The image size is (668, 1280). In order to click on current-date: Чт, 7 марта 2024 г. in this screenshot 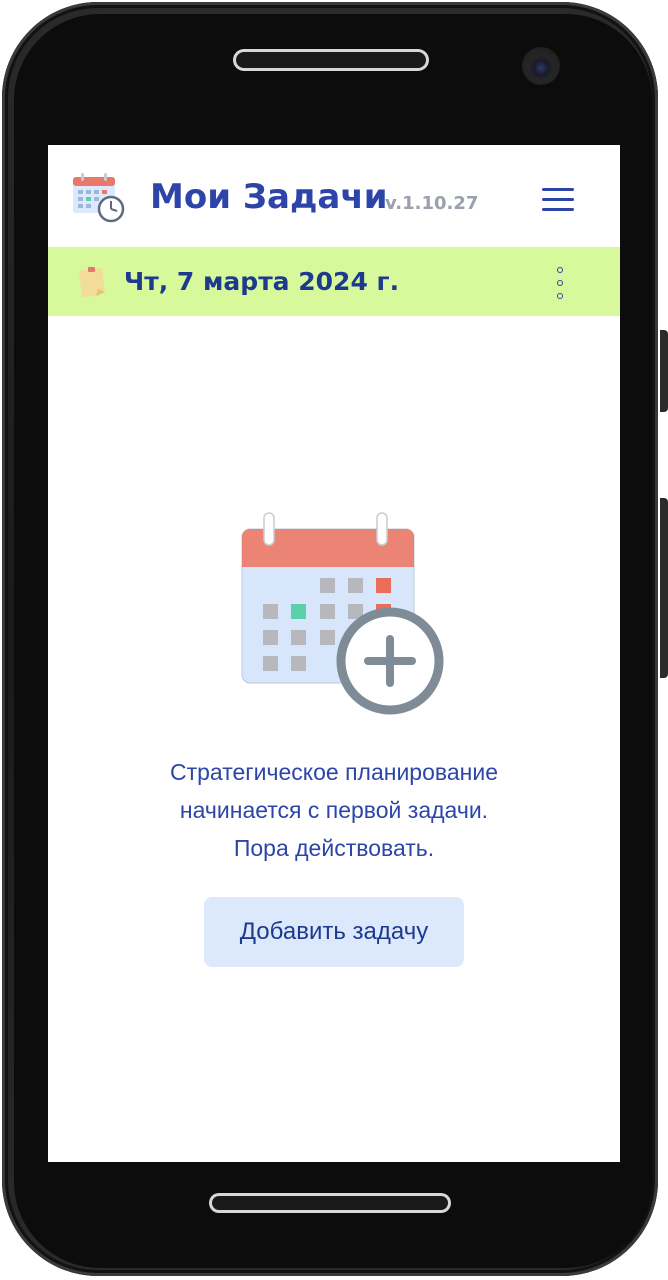, I will do `click(261, 281)`.